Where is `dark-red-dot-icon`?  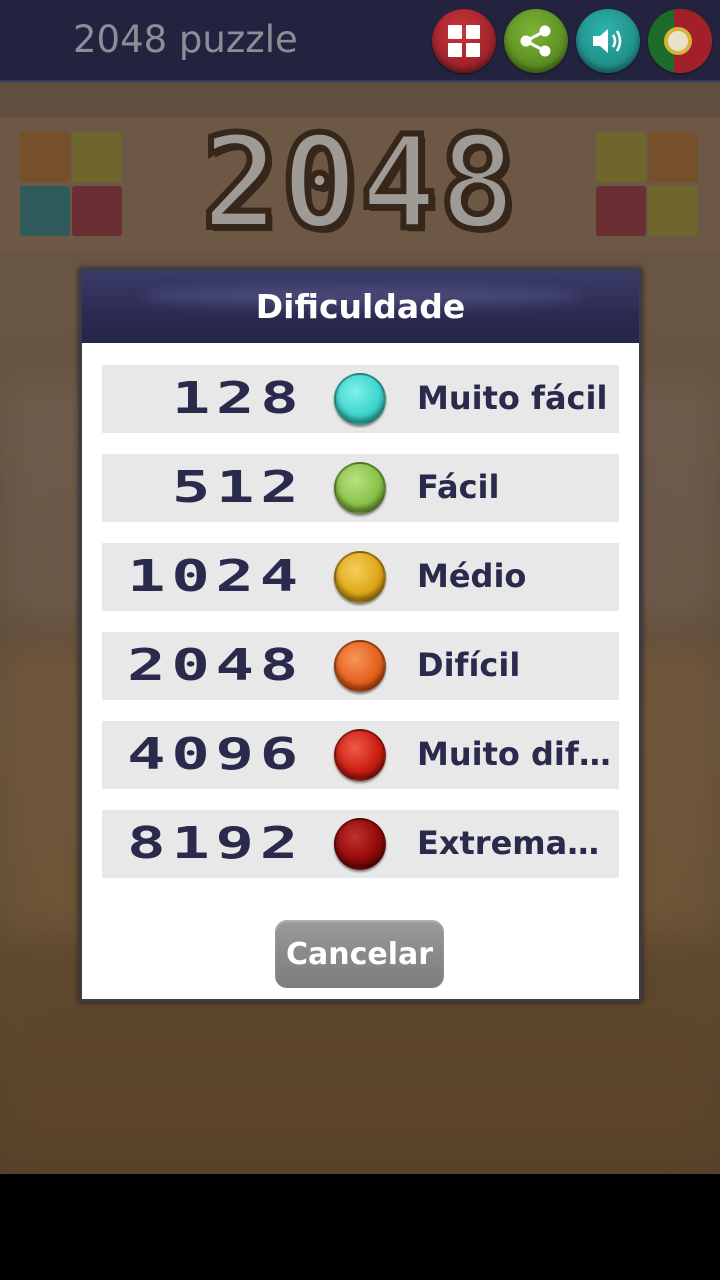 dark-red-dot-icon is located at coordinates (360, 844).